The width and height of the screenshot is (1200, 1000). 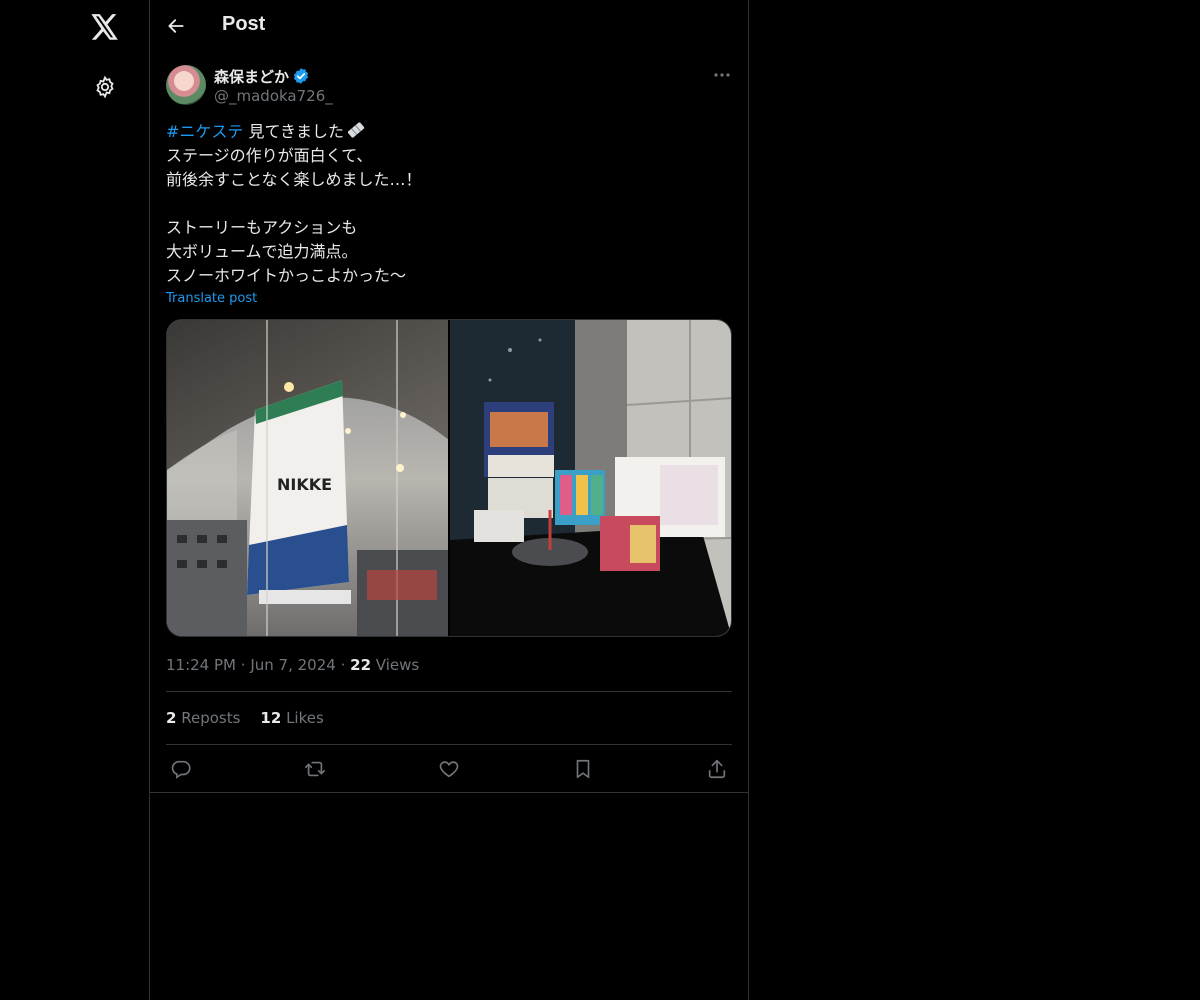 What do you see at coordinates (717, 769) in the screenshot?
I see `share-icon` at bounding box center [717, 769].